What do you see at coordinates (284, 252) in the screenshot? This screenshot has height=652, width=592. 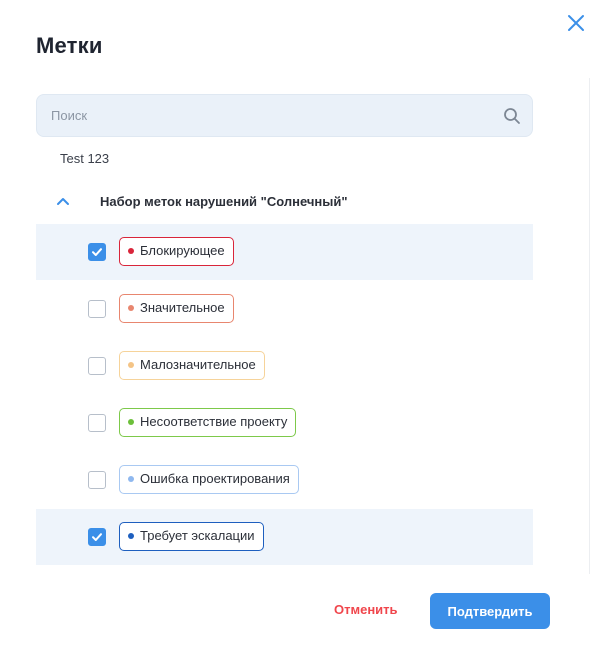 I see `label-row: Блокирующее` at bounding box center [284, 252].